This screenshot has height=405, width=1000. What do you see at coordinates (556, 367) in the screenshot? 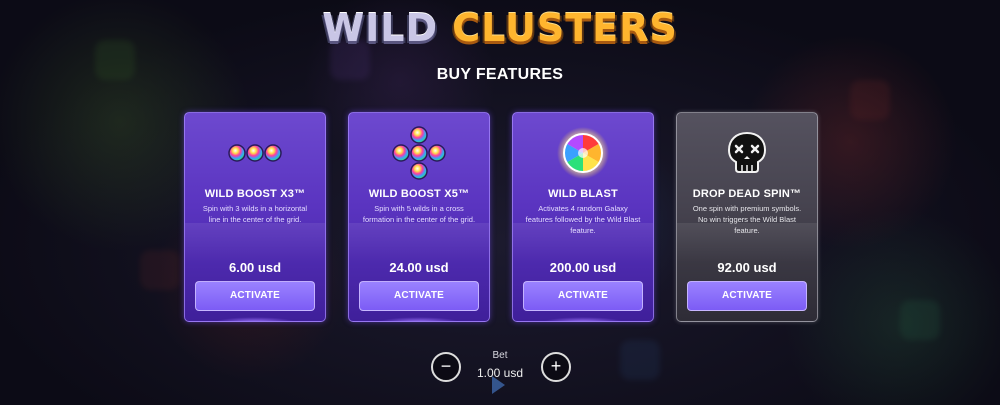
I see `increase-bet-button: +` at bounding box center [556, 367].